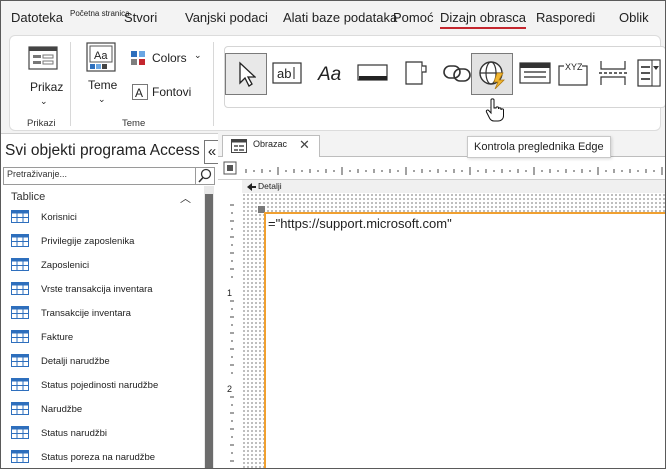 Image resolution: width=666 pixels, height=469 pixels. Describe the element at coordinates (88, 241) in the screenshot. I see `table-list-item-label: Privilegije zaposlenika` at that location.